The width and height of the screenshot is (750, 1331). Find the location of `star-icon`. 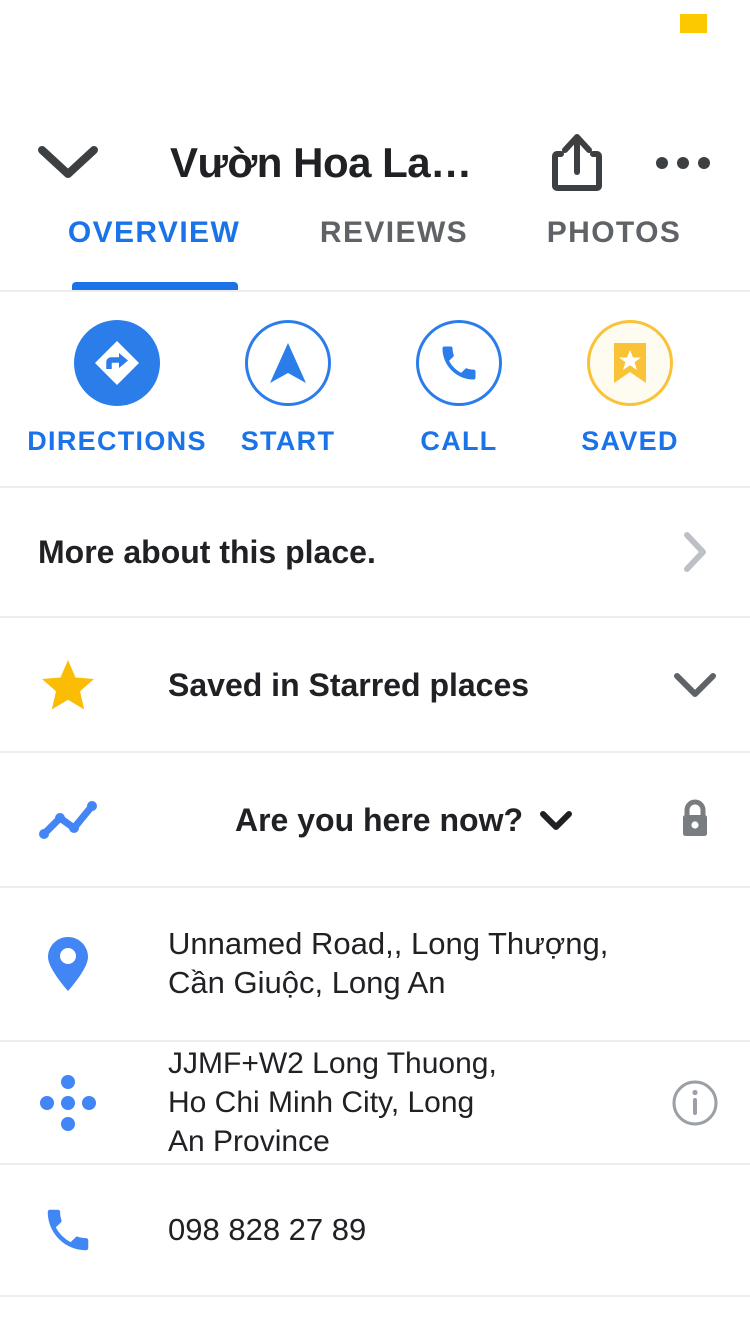

star-icon is located at coordinates (68, 685).